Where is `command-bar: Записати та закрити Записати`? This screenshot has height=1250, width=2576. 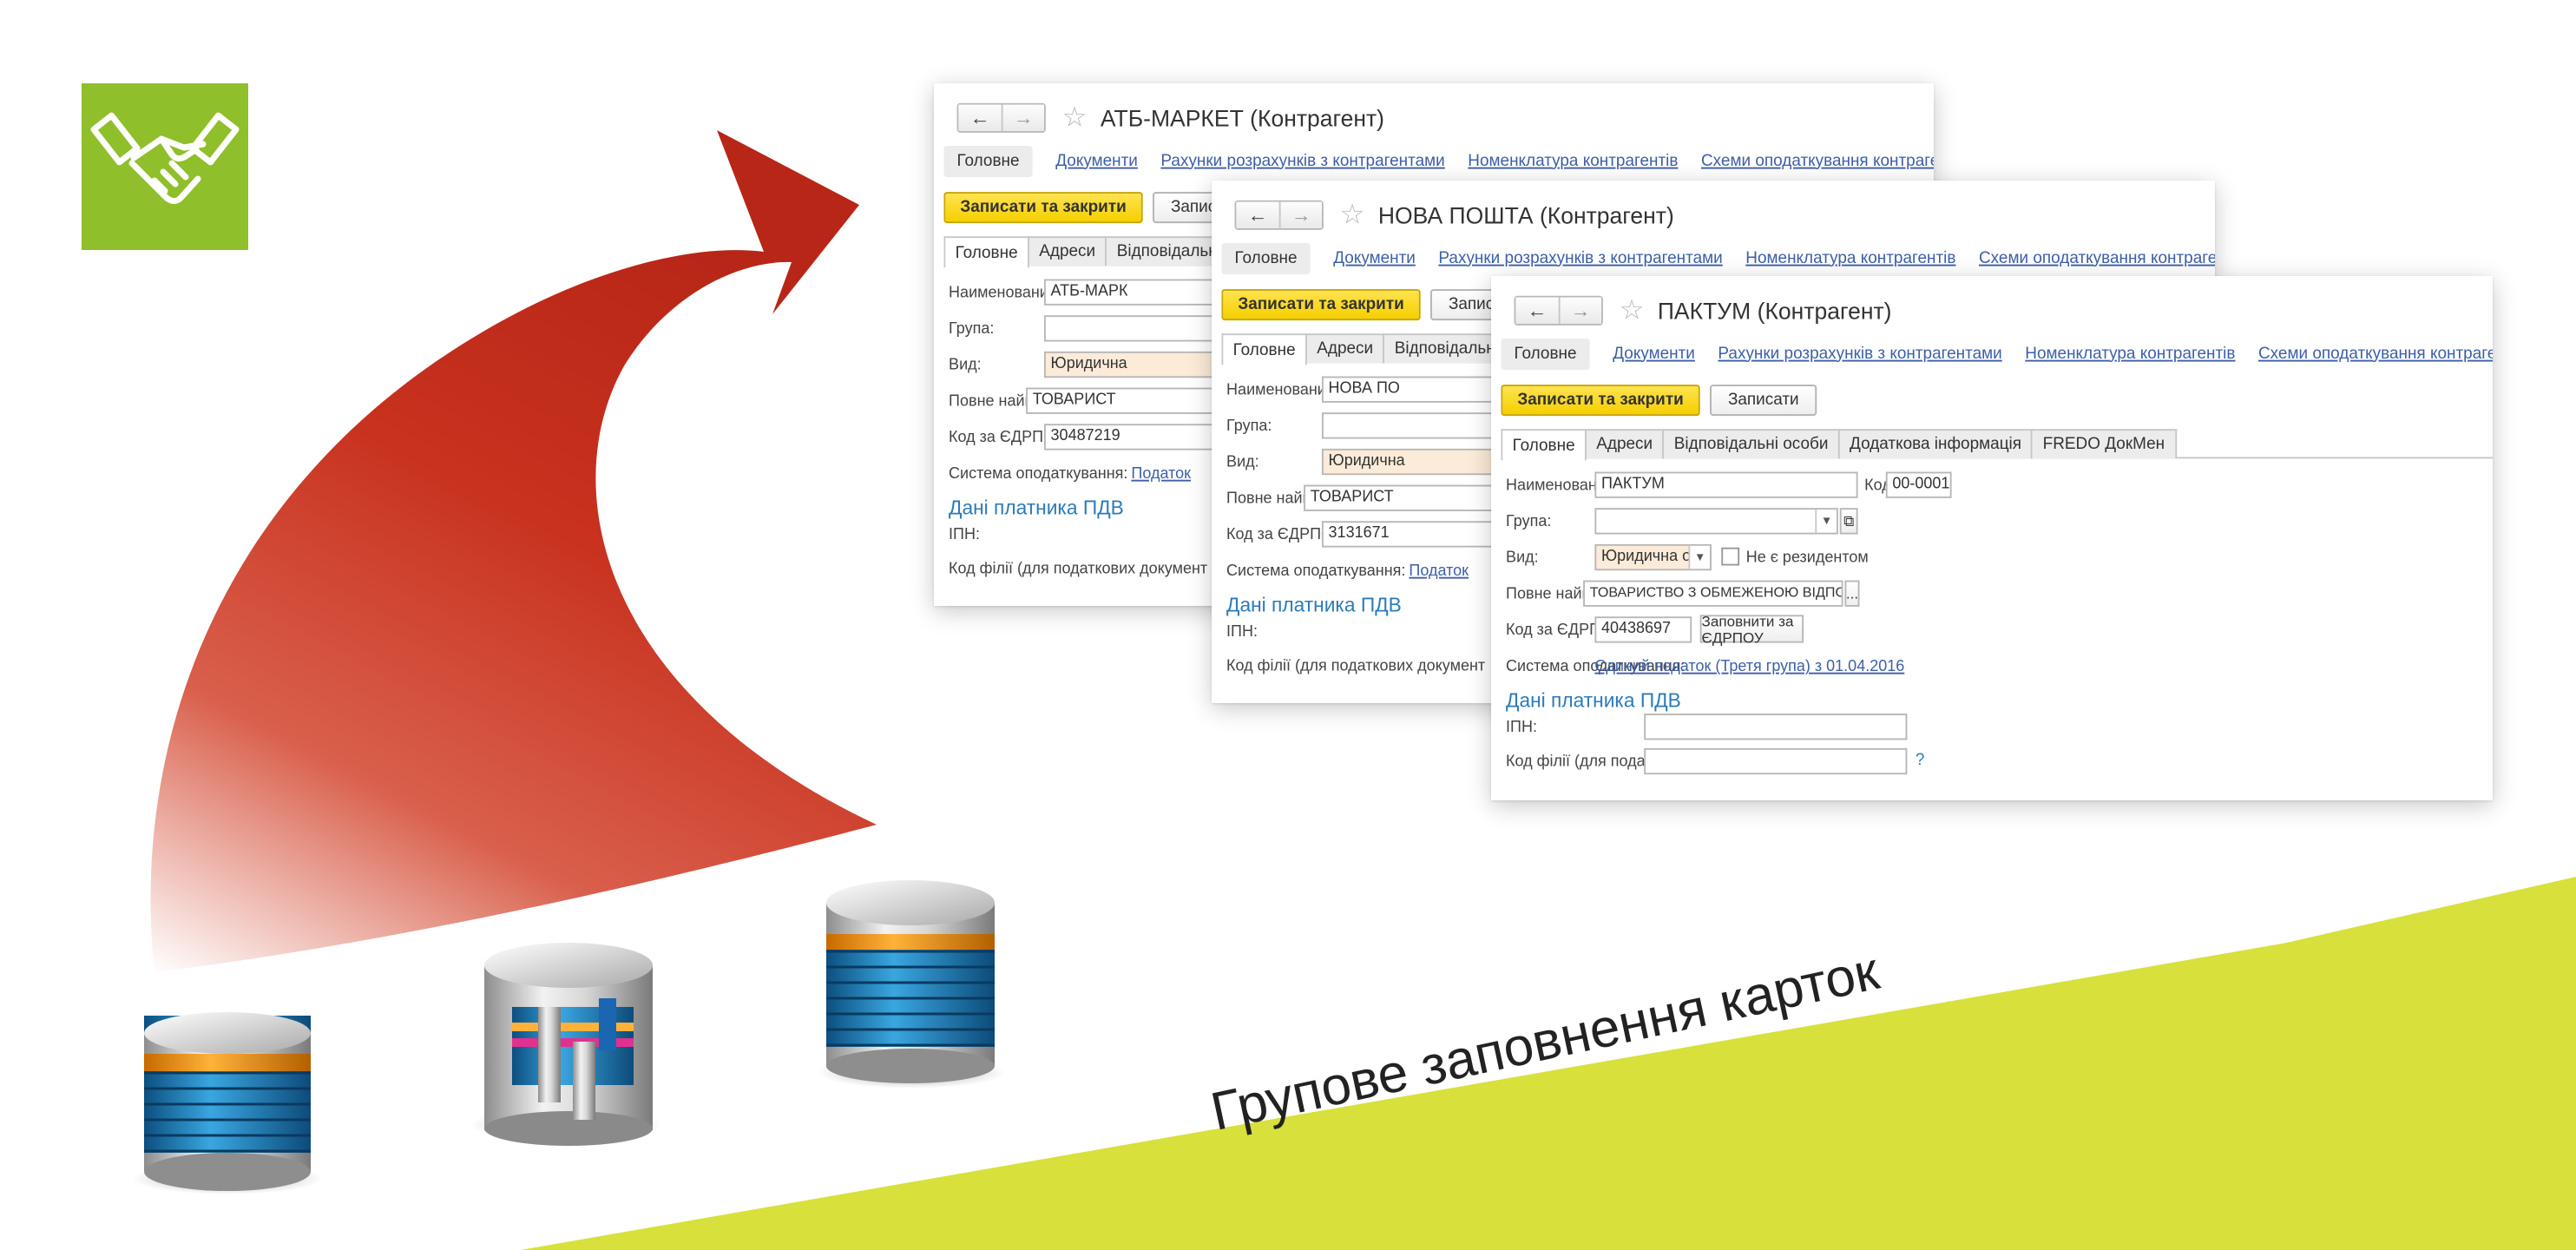 command-bar: Записати та закрити Записати is located at coordinates (1659, 401).